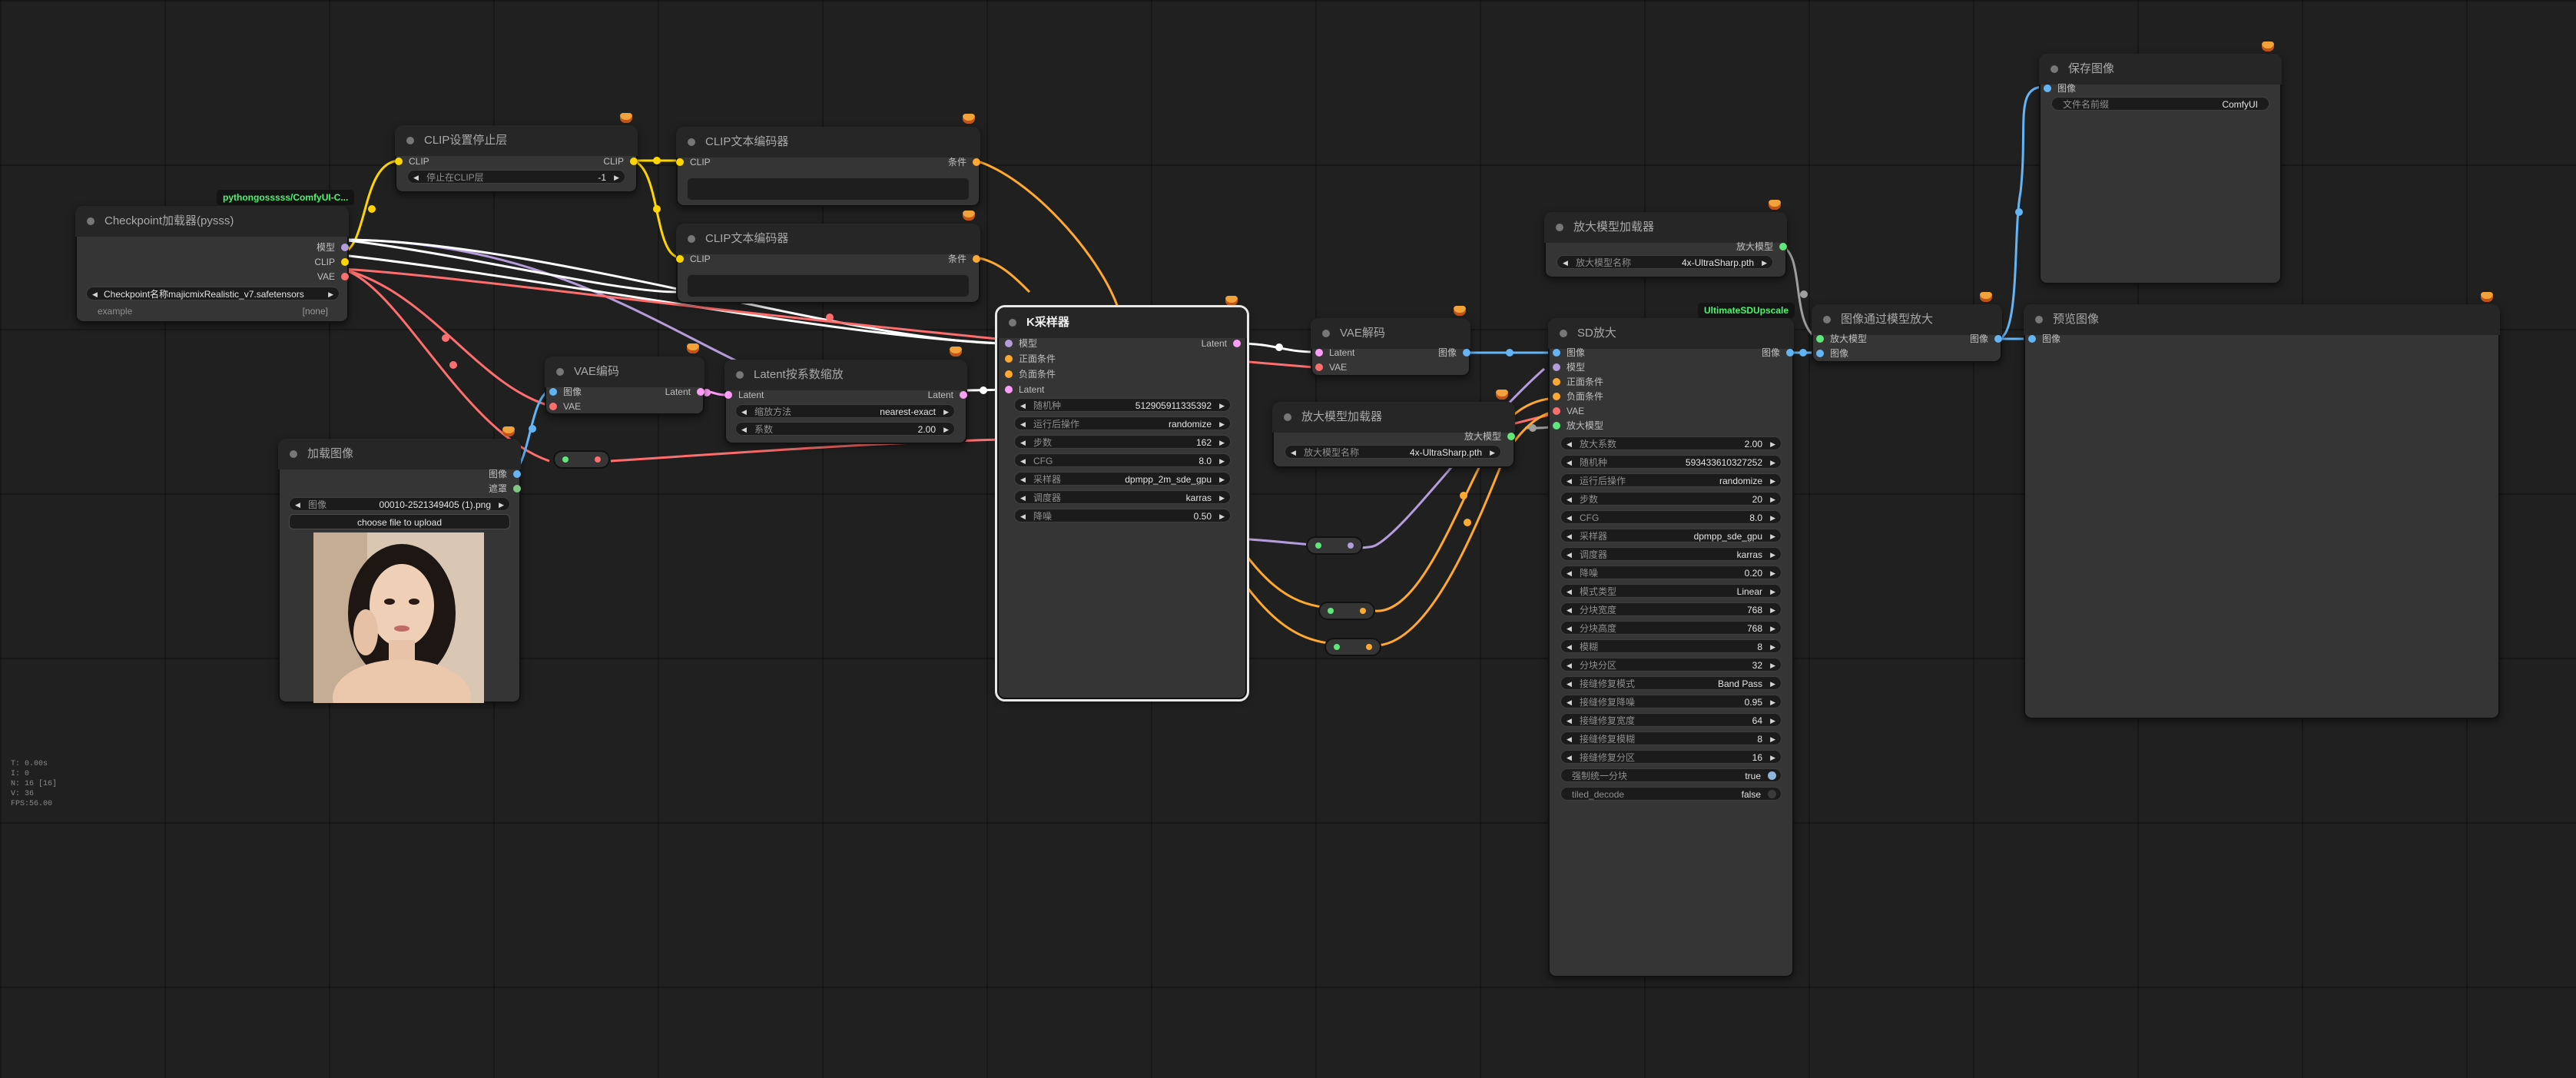 Image resolution: width=2576 pixels, height=1078 pixels. What do you see at coordinates (2160, 104) in the screenshot?
I see `filename-prefix-input: 文件名前缀 ComfyUI` at bounding box center [2160, 104].